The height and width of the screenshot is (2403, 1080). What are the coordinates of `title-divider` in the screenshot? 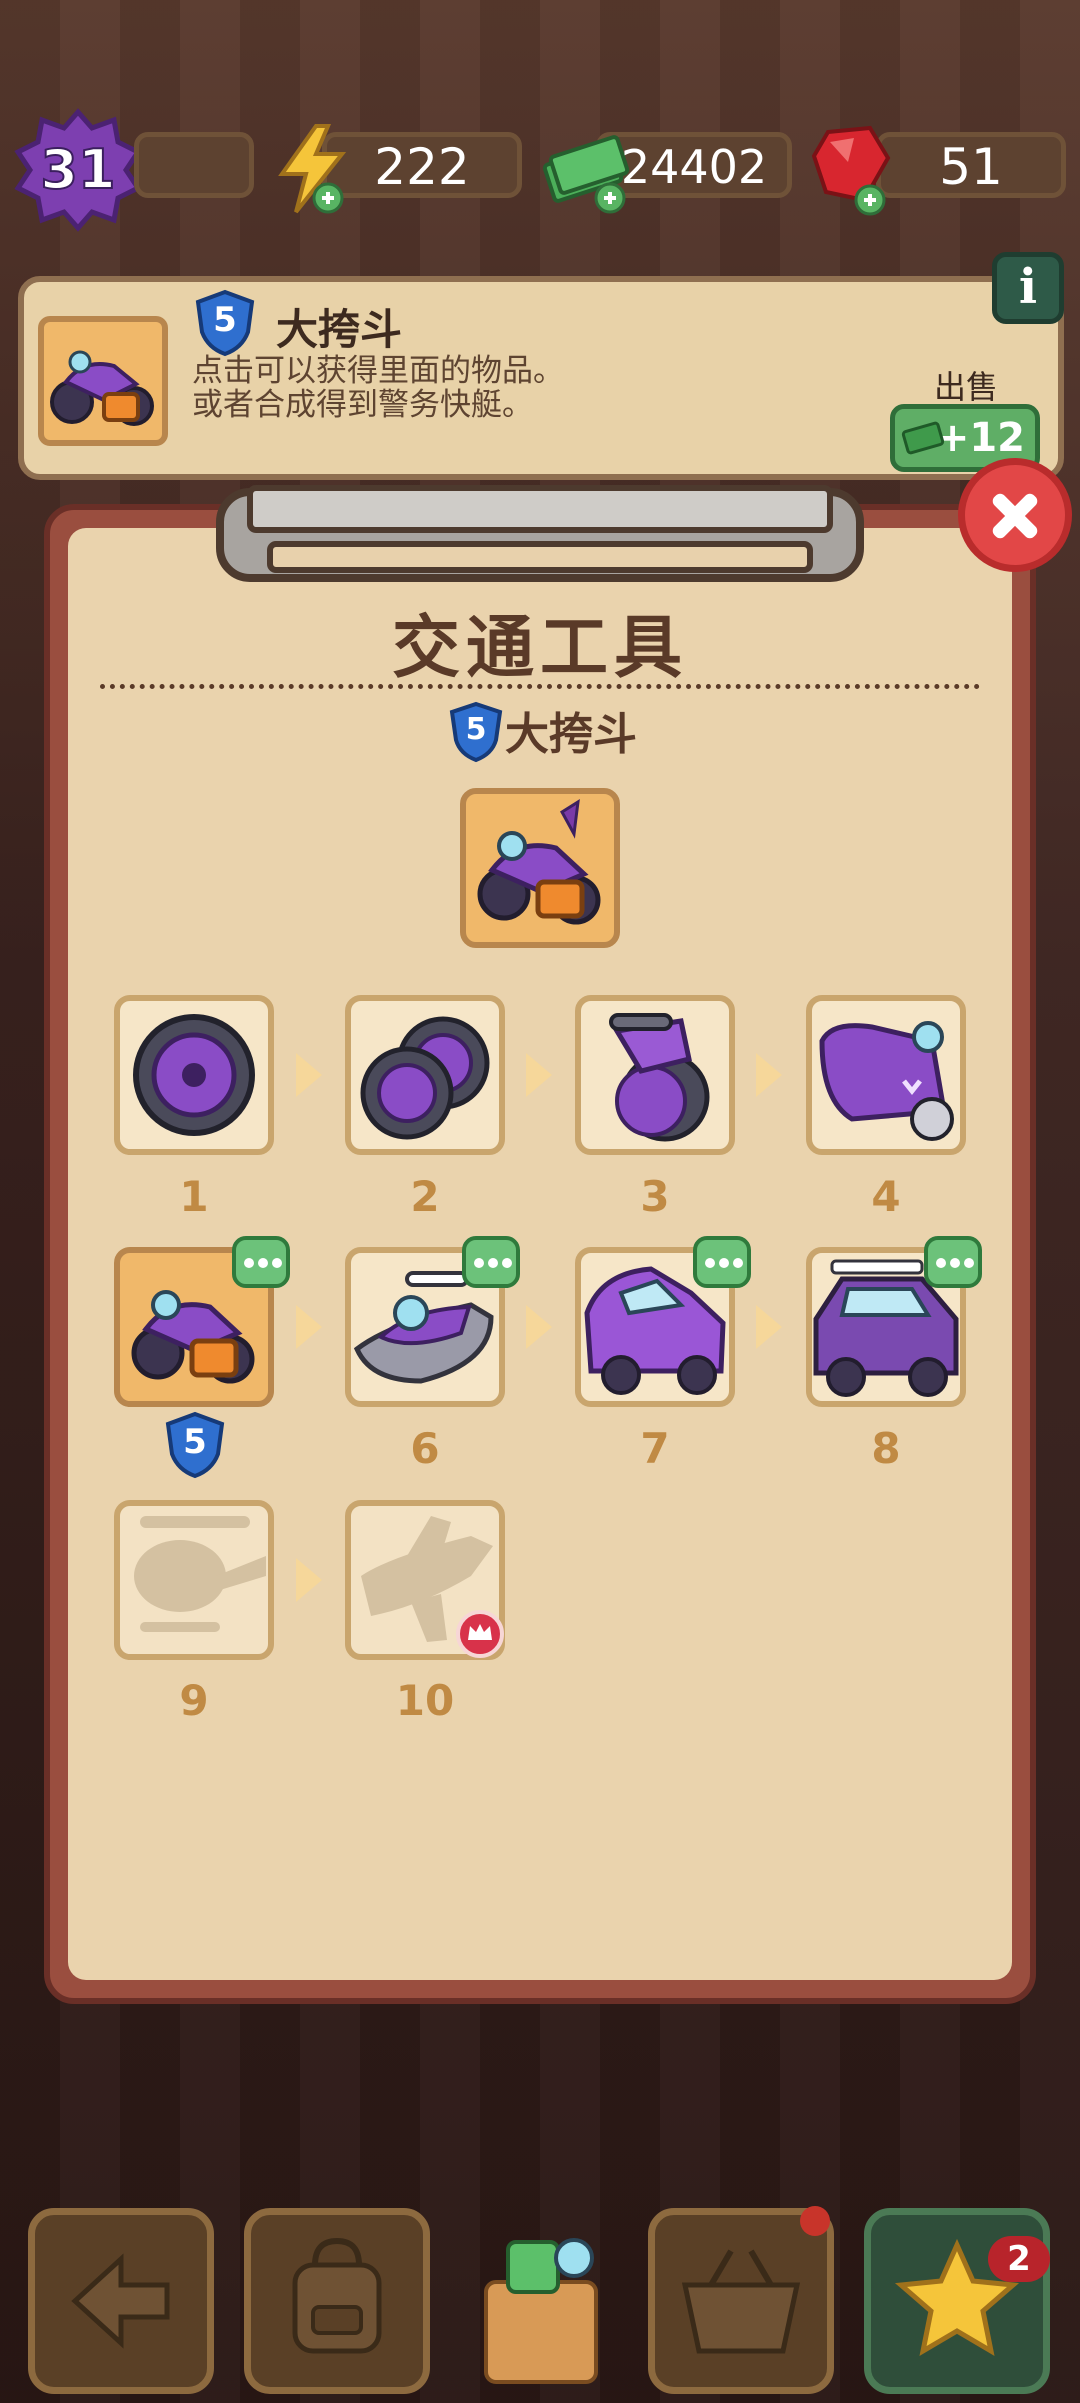 It's located at (540, 686).